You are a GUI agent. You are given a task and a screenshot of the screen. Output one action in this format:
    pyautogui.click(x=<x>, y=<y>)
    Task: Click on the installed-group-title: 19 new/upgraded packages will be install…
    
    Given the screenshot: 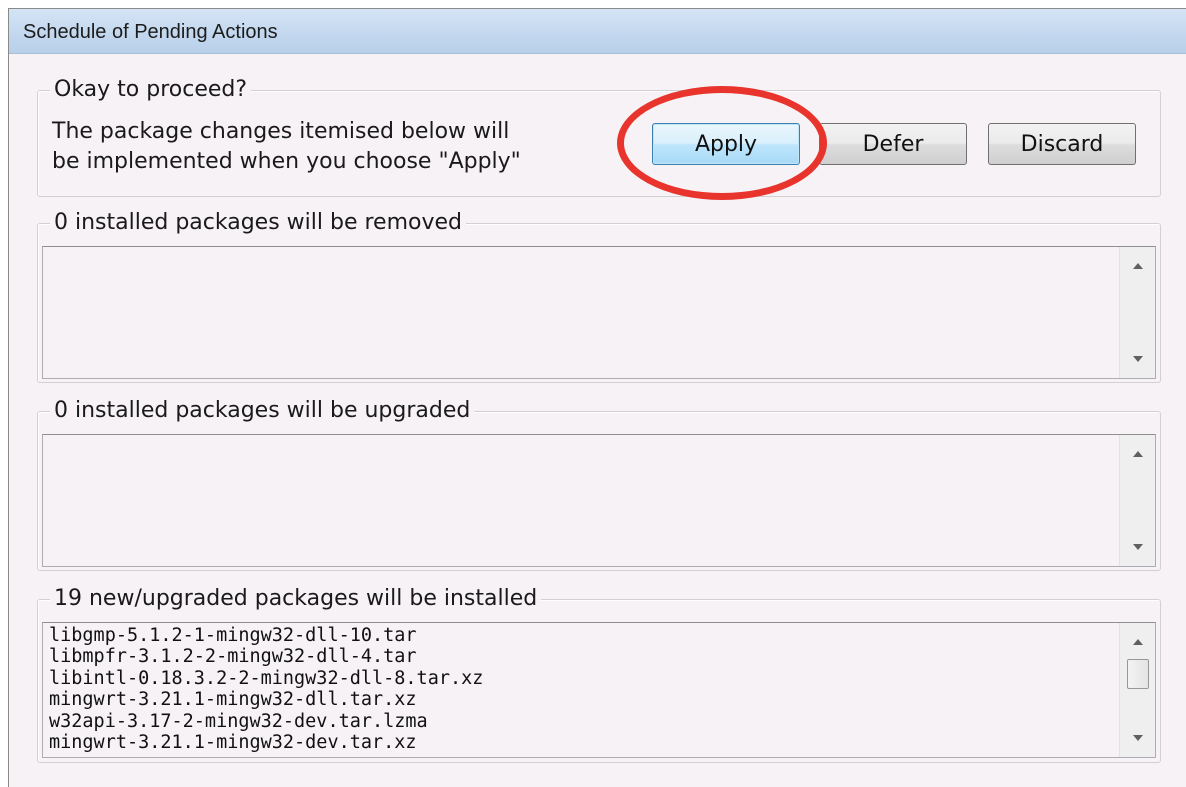 What is the action you would take?
    pyautogui.click(x=296, y=599)
    